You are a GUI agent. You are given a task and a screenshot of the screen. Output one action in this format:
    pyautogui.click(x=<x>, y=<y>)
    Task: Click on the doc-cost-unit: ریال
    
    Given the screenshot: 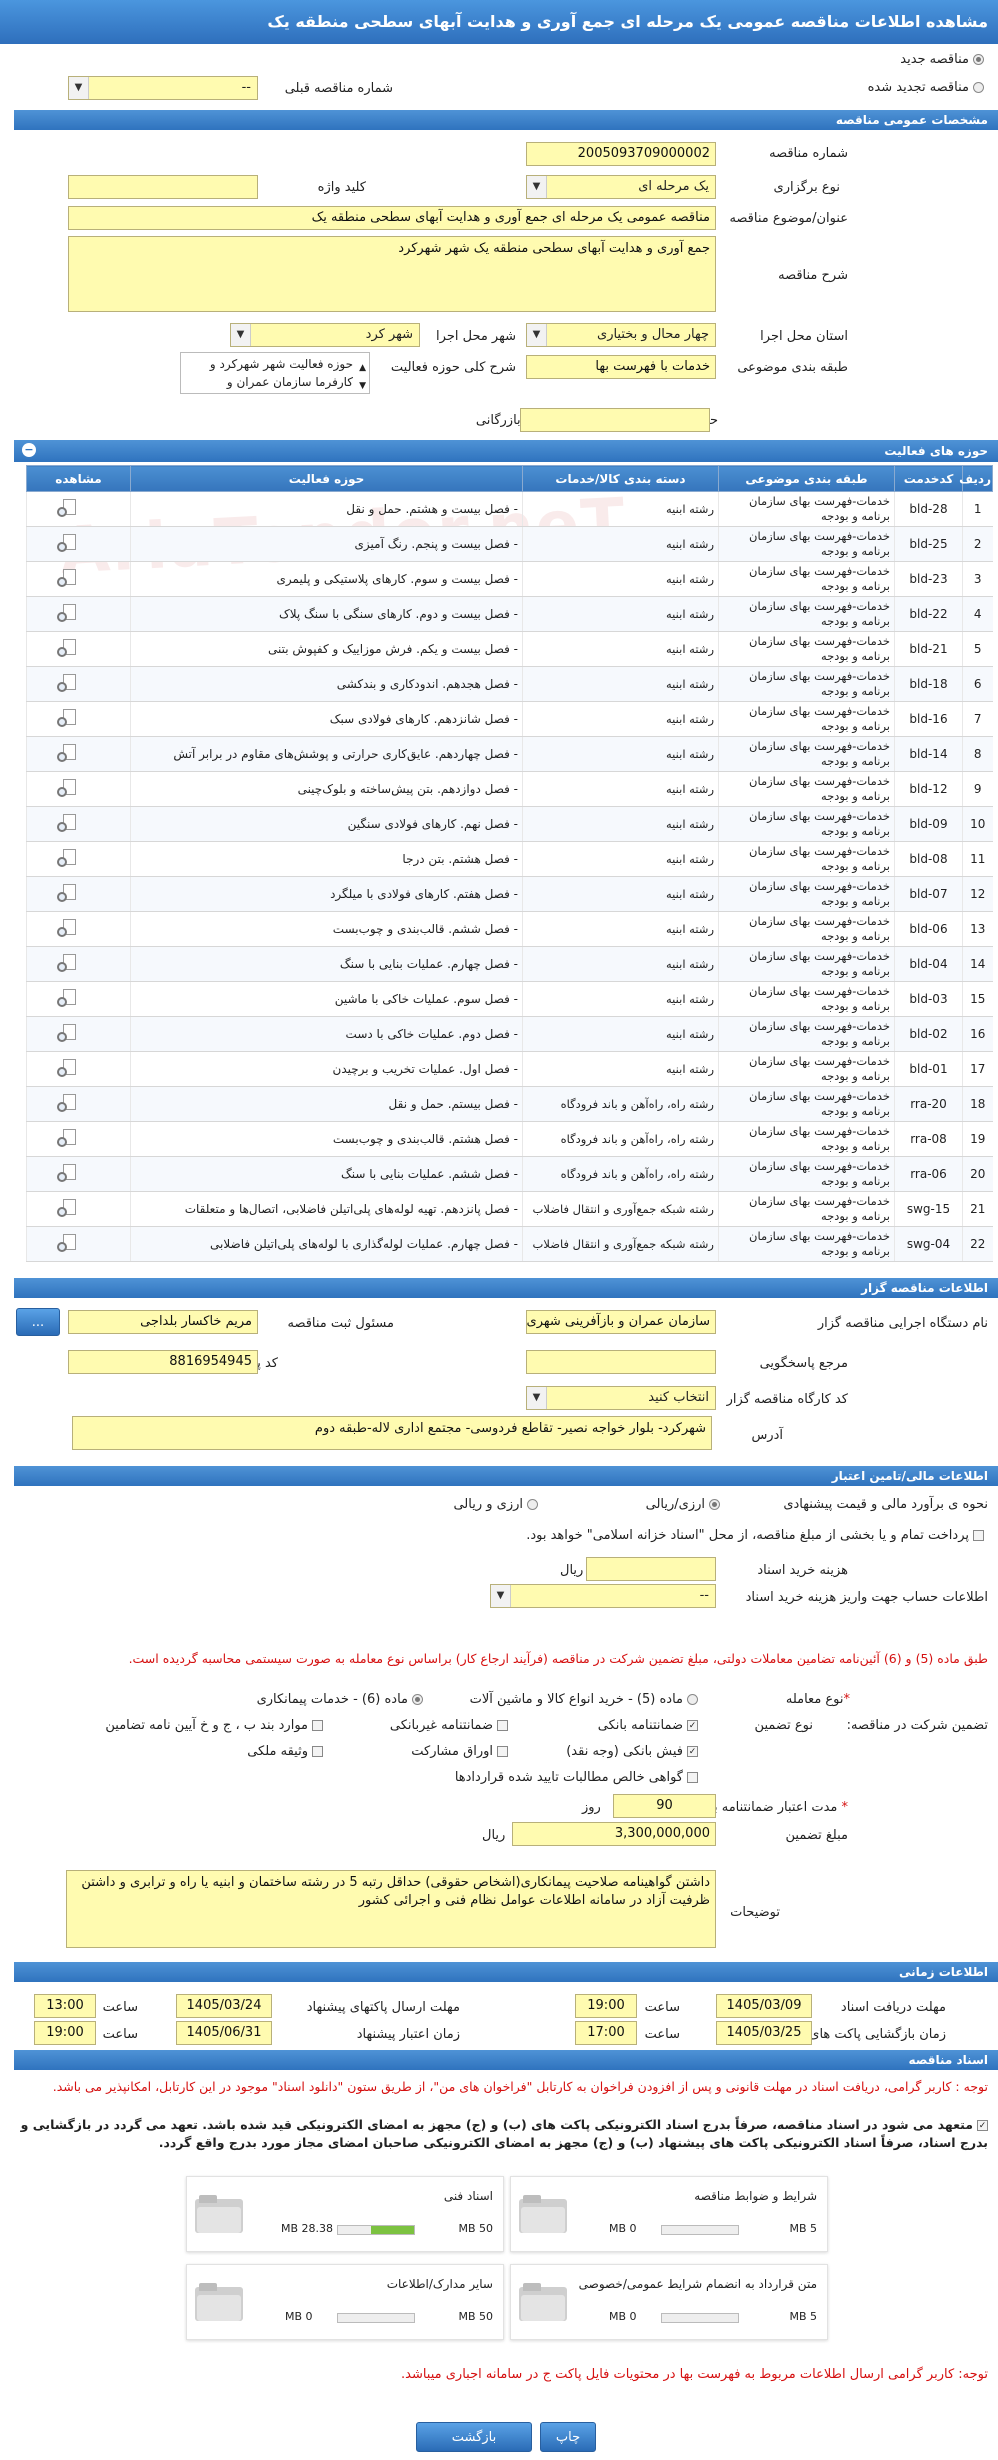 What is the action you would take?
    pyautogui.click(x=572, y=1570)
    